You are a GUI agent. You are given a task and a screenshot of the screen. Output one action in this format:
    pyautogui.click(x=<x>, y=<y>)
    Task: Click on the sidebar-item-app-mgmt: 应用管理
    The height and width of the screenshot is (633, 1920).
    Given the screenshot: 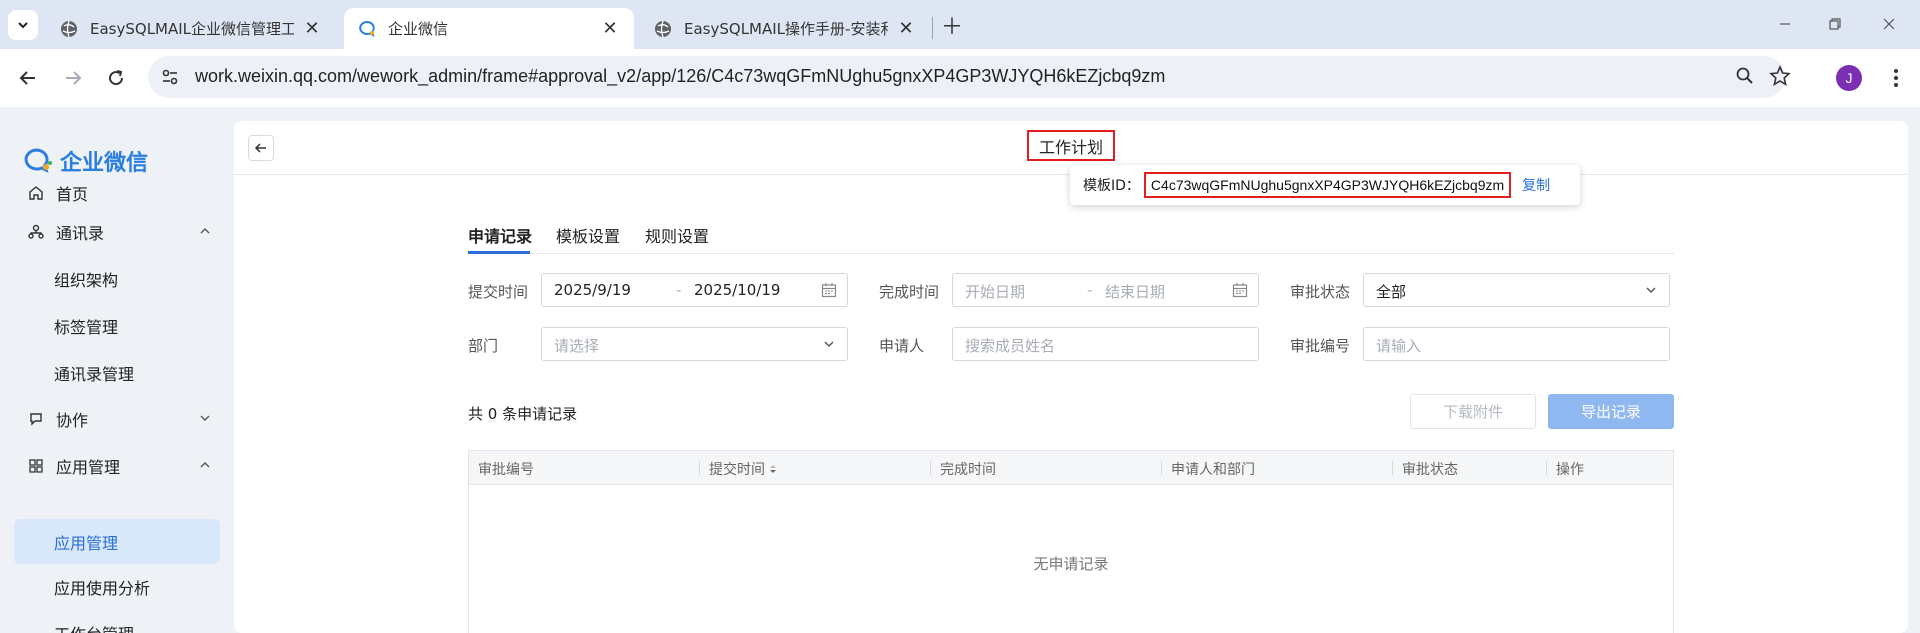 What is the action you would take?
    pyautogui.click(x=117, y=466)
    